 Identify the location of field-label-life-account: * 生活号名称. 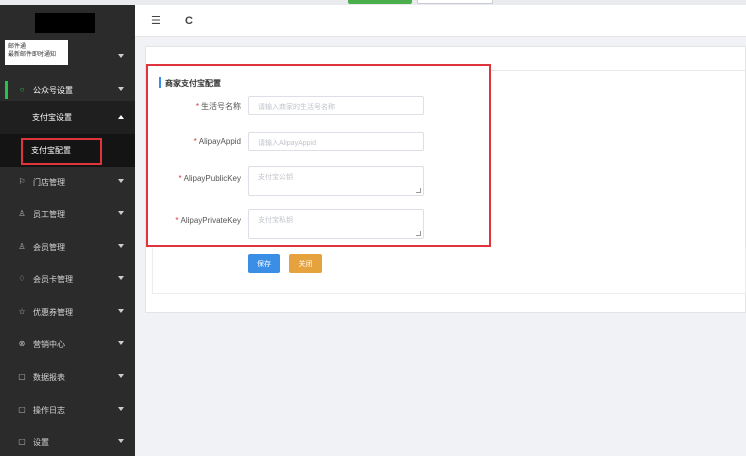
(218, 106).